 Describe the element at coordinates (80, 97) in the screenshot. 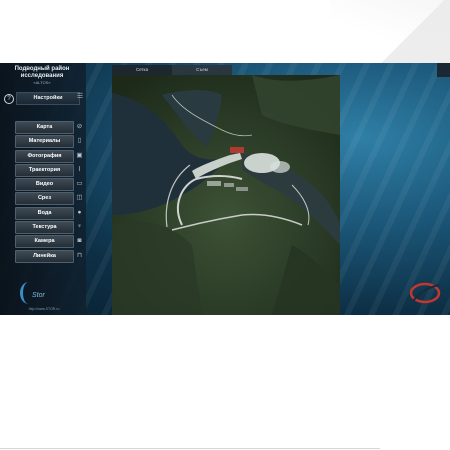

I see `list-icon: ☰` at that location.